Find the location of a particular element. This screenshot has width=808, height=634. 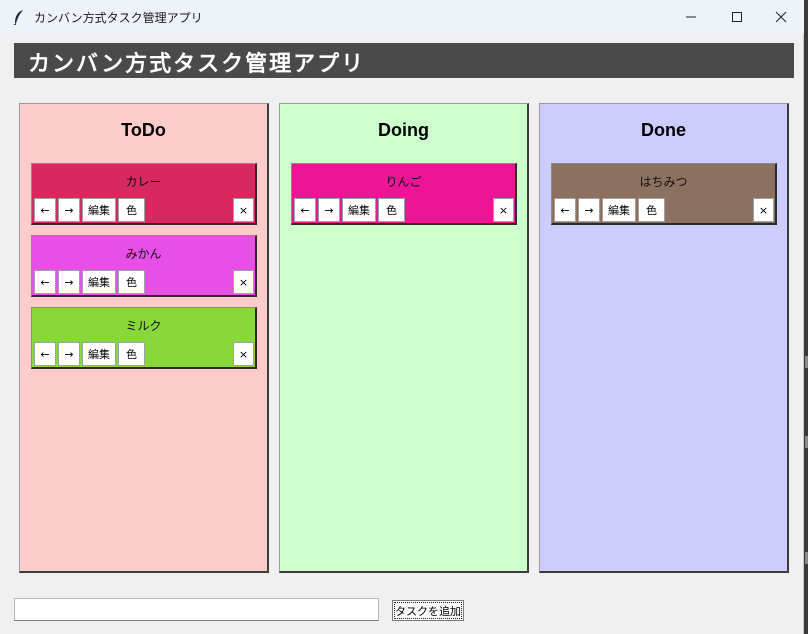

title-bar: カンバン方式タスク管理アプリ is located at coordinates (402, 17).